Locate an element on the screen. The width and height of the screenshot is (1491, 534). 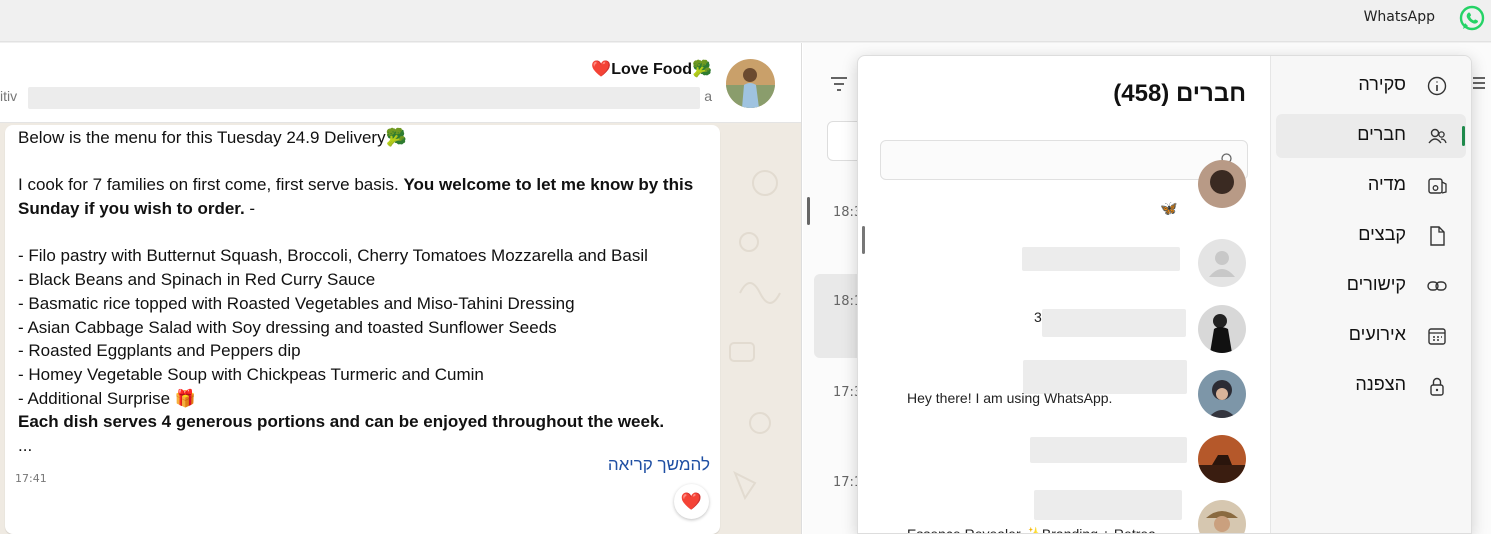
members-search is located at coordinates (1064, 160).